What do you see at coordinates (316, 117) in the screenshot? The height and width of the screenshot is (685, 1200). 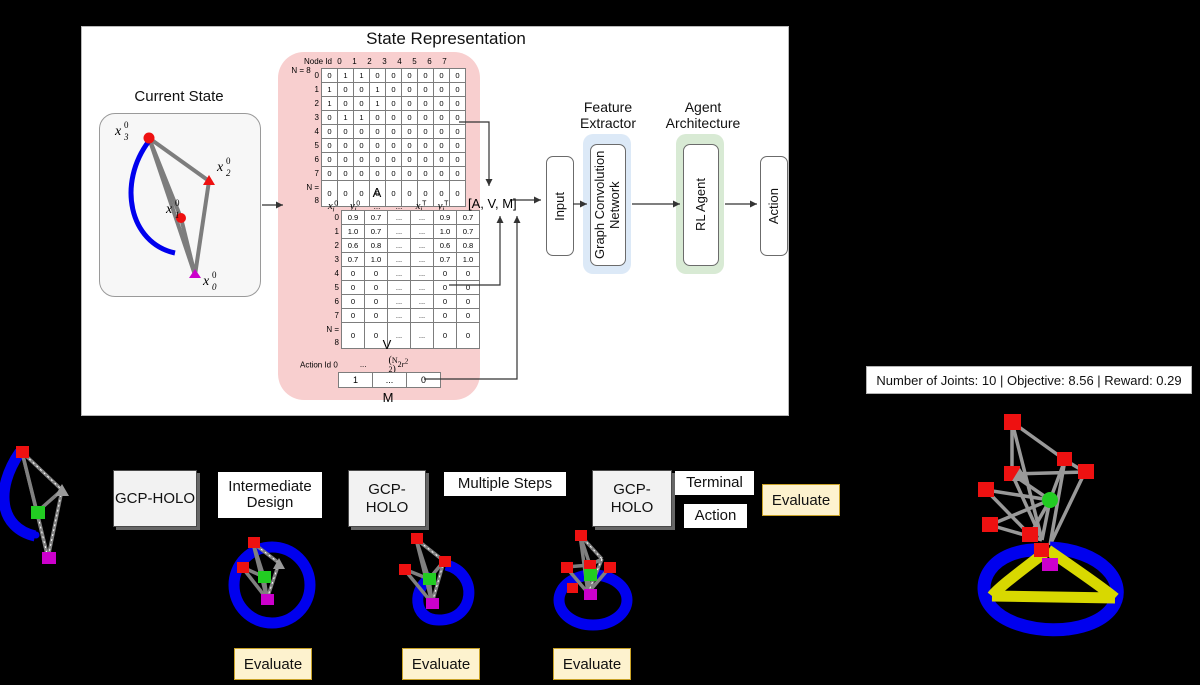 I see `matrix-a-row-header: 3` at bounding box center [316, 117].